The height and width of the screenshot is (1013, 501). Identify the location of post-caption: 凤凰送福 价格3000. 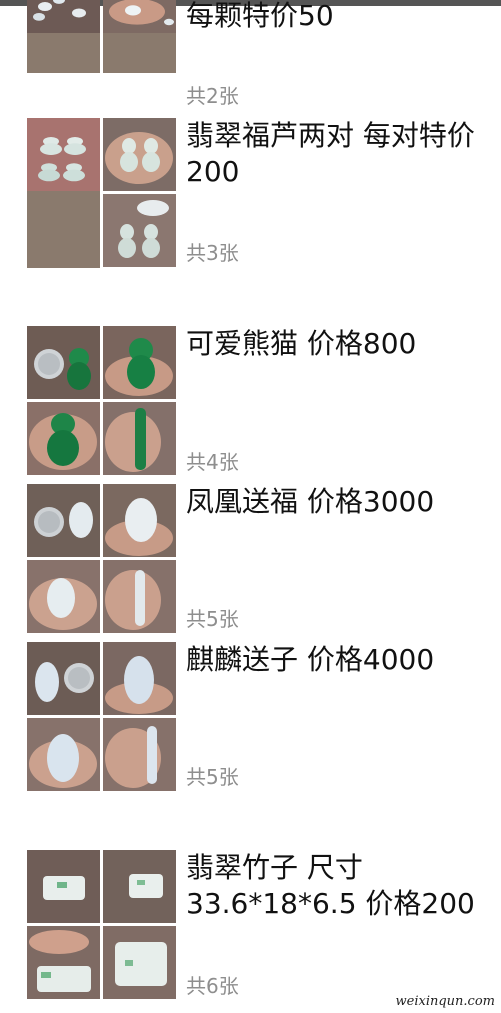
(310, 501).